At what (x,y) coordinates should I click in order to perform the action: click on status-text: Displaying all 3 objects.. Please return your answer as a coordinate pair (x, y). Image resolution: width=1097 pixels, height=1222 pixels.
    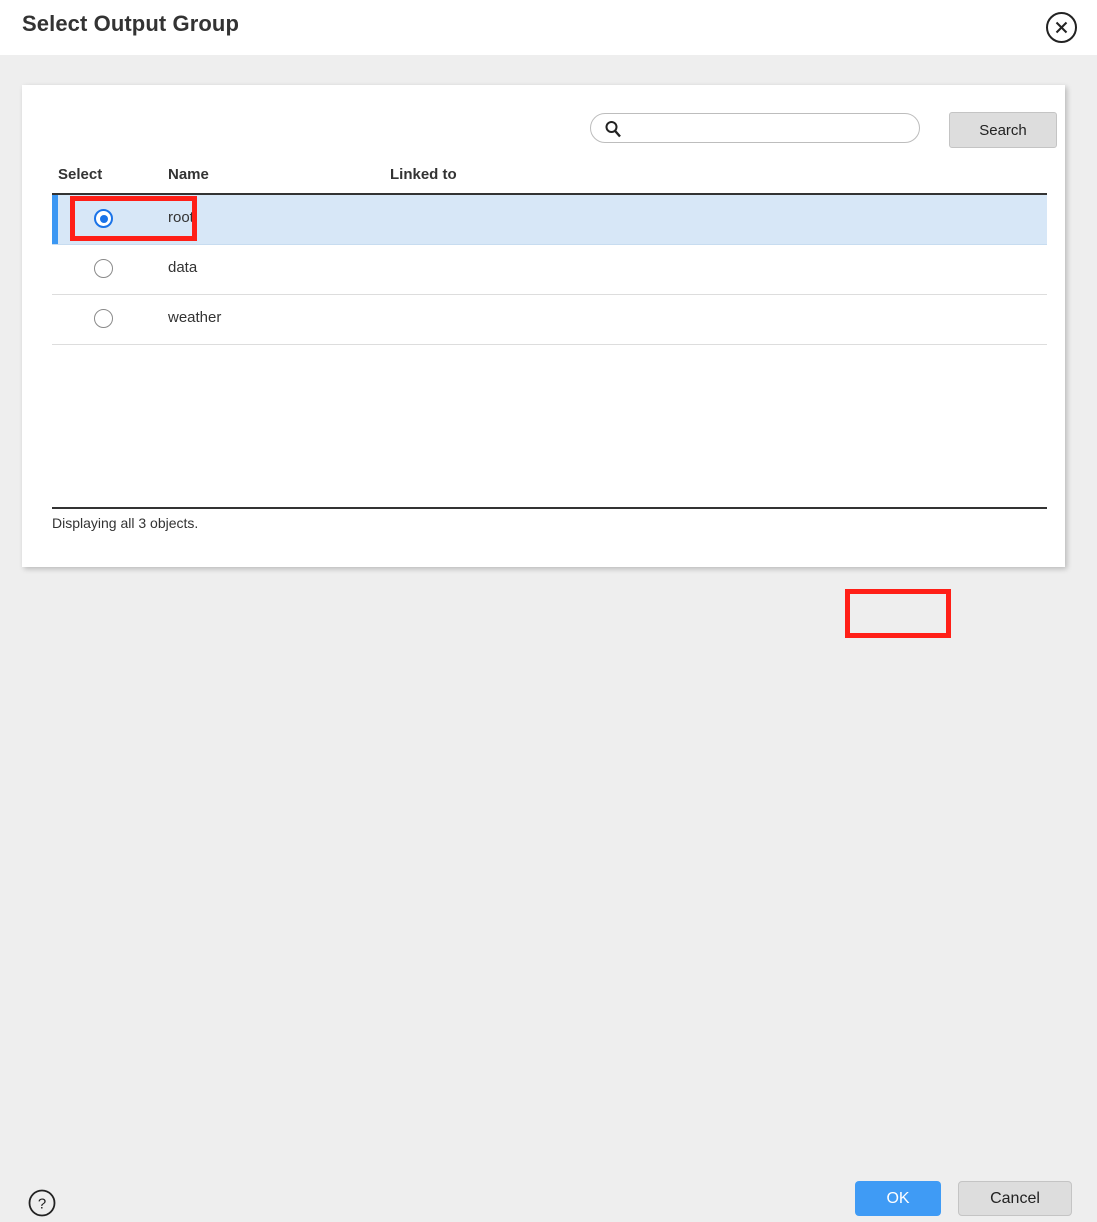
    Looking at the image, I should click on (125, 523).